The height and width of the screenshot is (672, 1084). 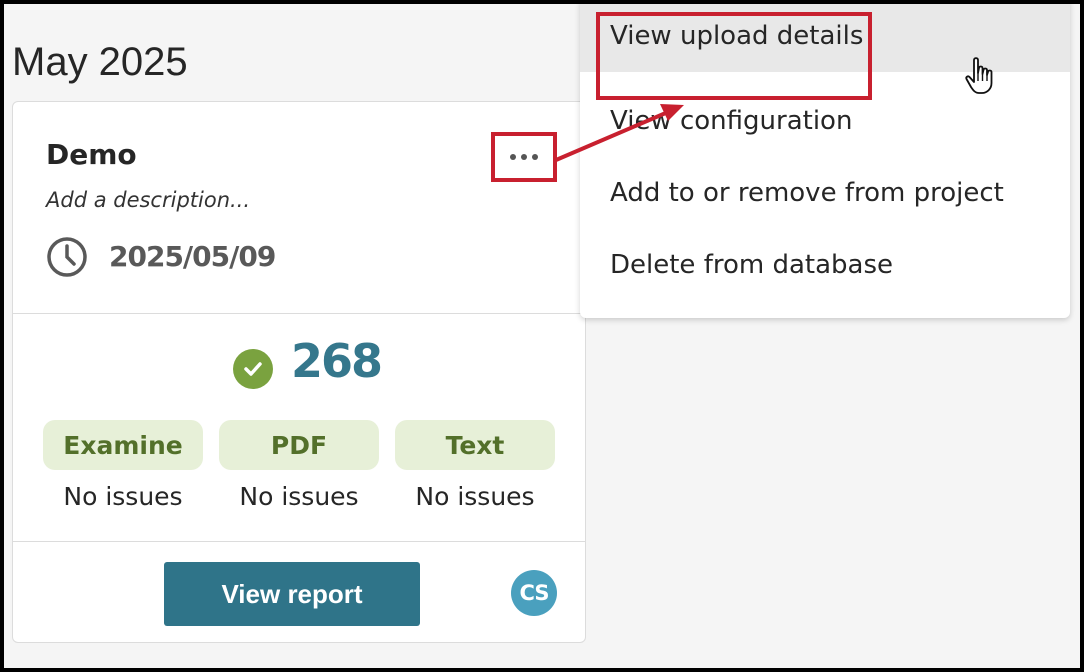 What do you see at coordinates (100, 62) in the screenshot?
I see `month-heading: May 2025` at bounding box center [100, 62].